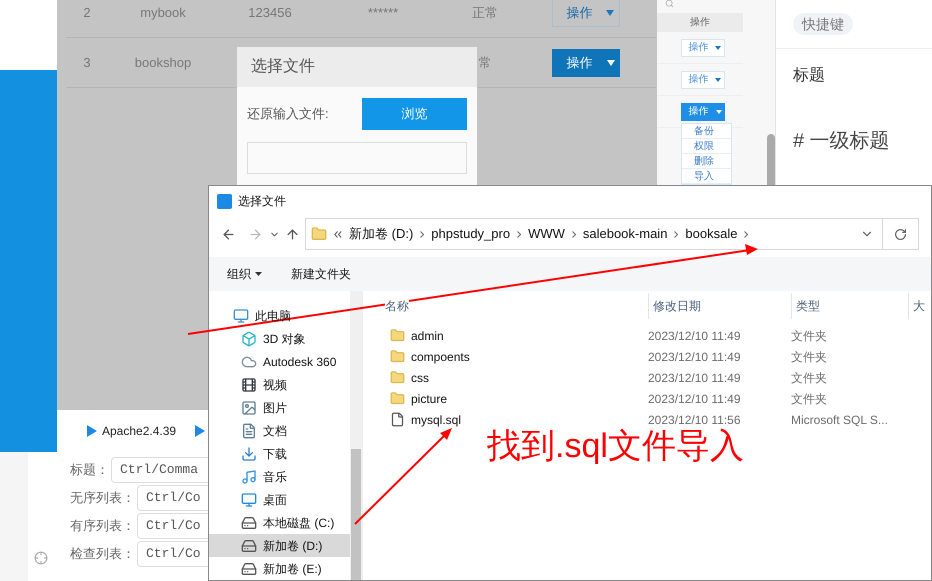 This screenshot has height=581, width=932. Describe the element at coordinates (338, 234) in the screenshot. I see `double-chevron-icon` at that location.